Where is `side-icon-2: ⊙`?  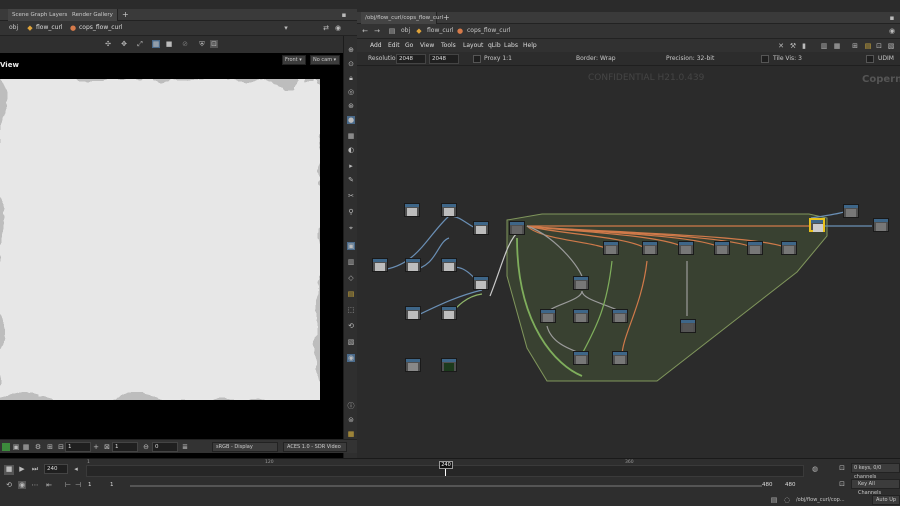 side-icon-2: ⊙ is located at coordinates (351, 64).